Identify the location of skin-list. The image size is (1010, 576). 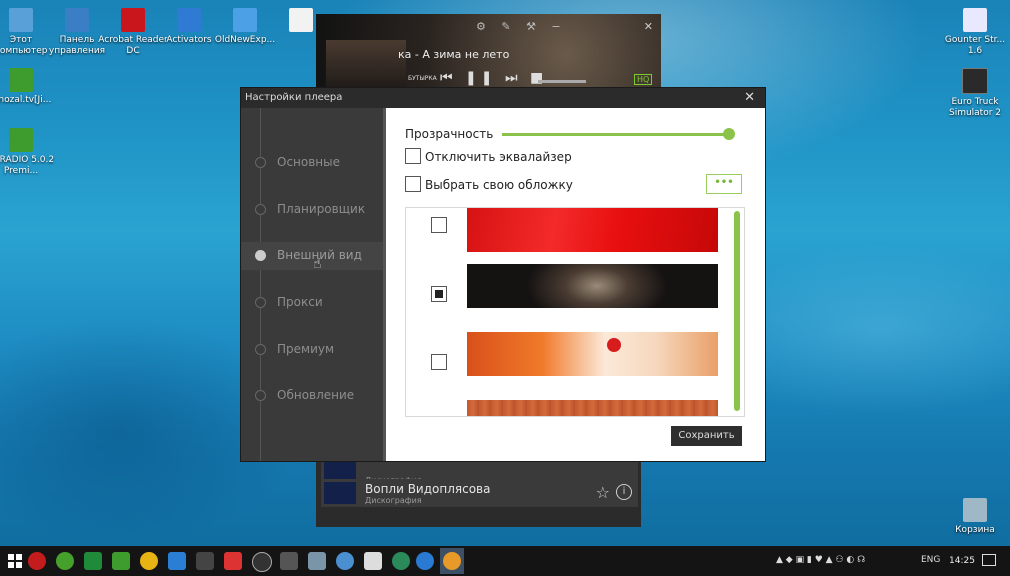
(575, 312).